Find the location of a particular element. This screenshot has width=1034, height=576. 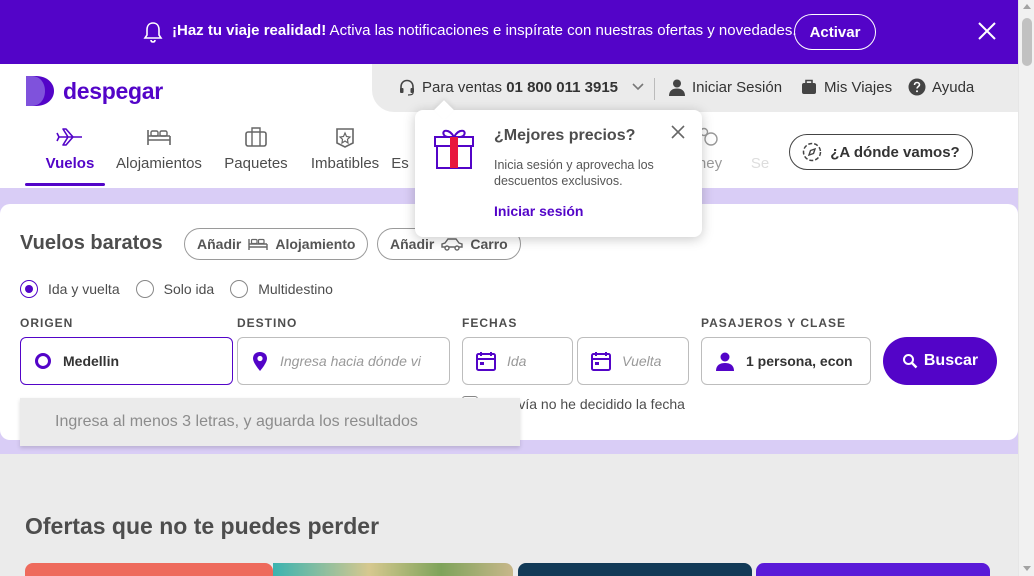

divider is located at coordinates (654, 89).